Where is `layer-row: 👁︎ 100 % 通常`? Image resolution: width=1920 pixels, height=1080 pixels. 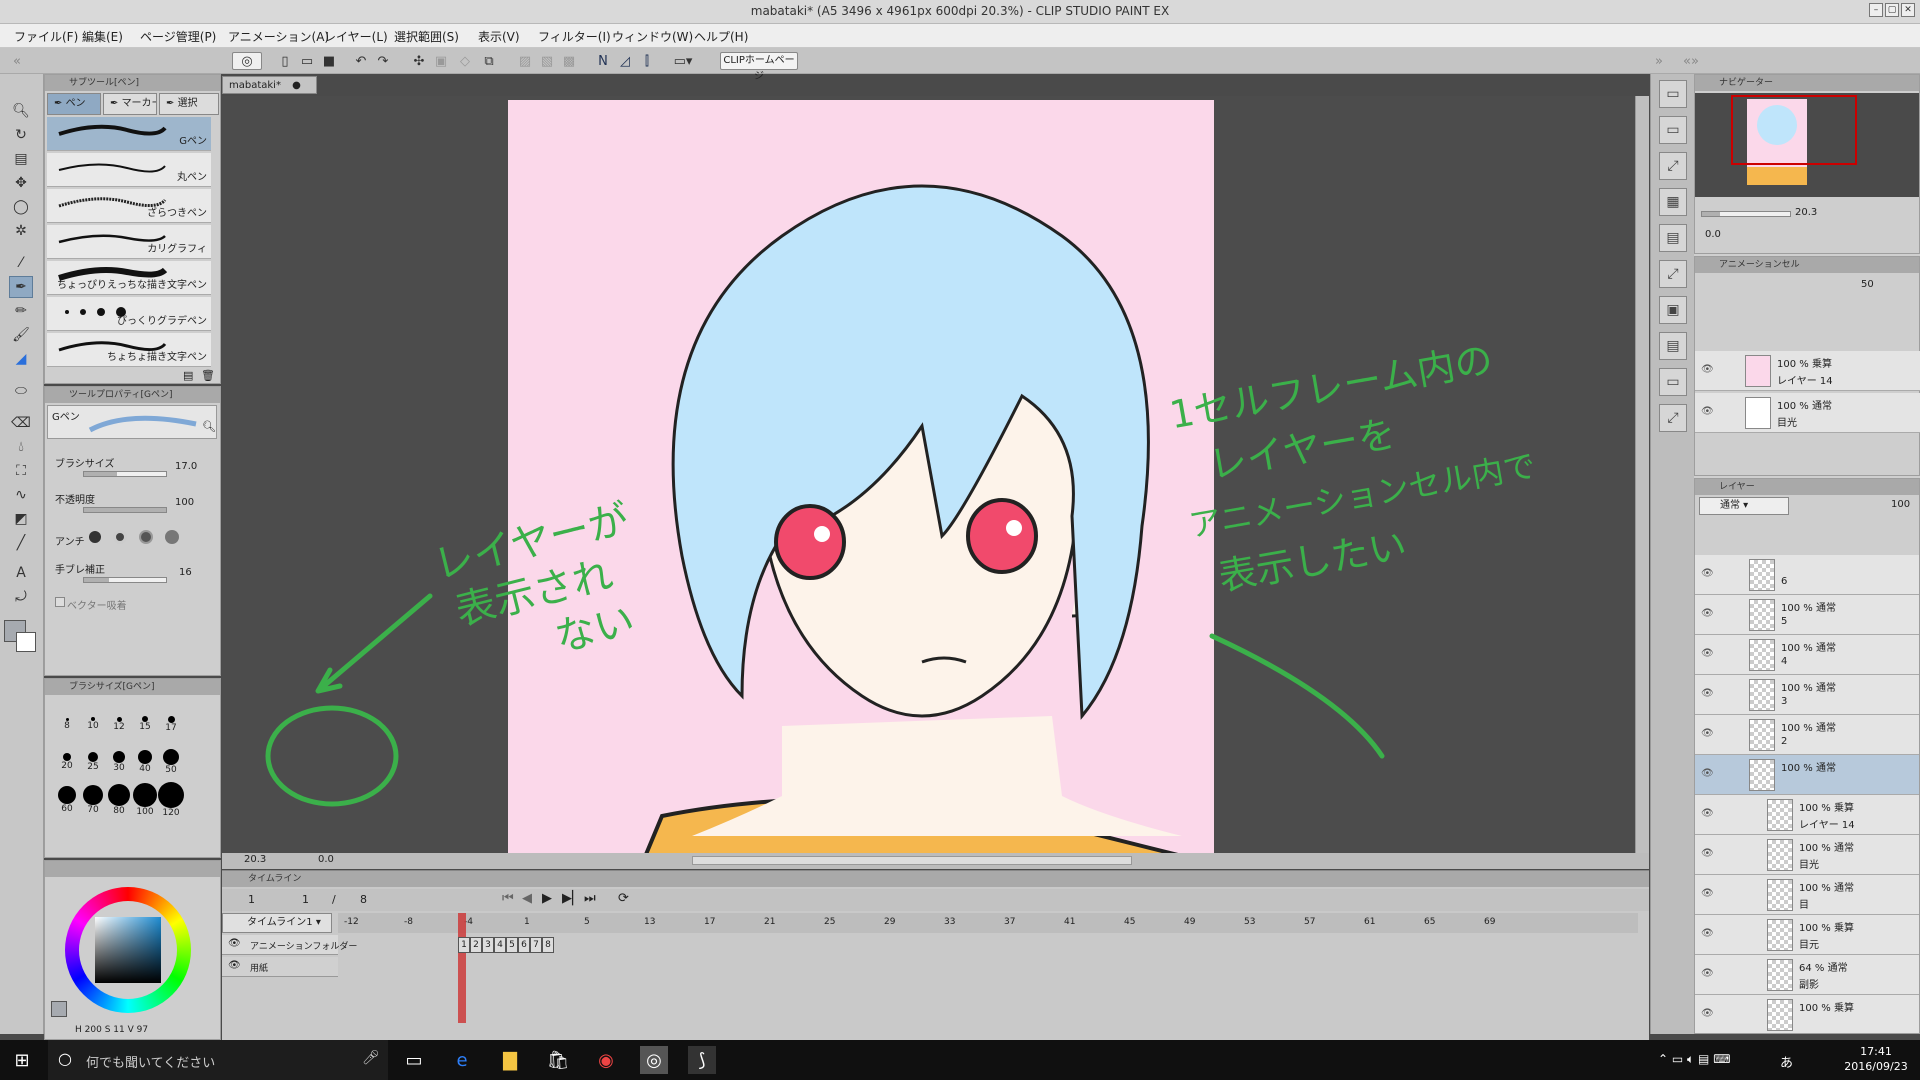
layer-row: 👁︎ 100 % 通常 is located at coordinates (1807, 775).